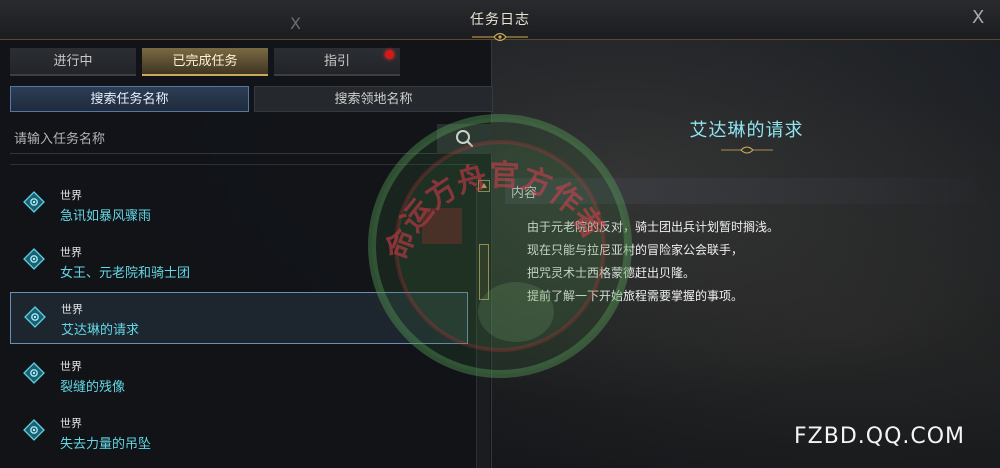  I want to click on quest-name: 急讯如暴风骤雨, so click(106, 216).